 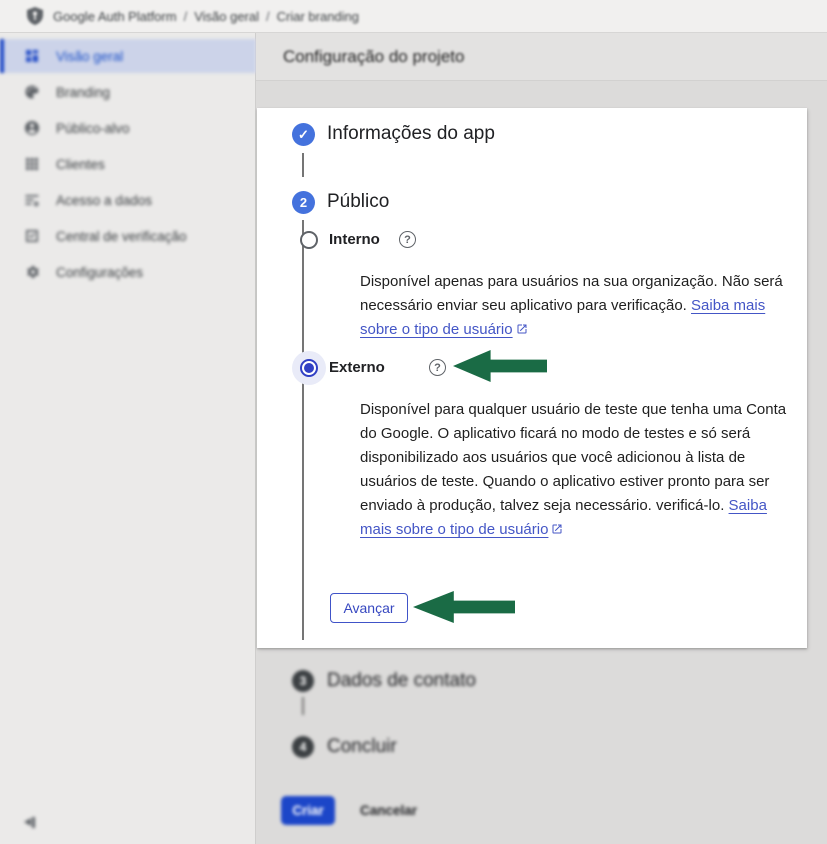 I want to click on annotation-arrow-externo, so click(x=500, y=366).